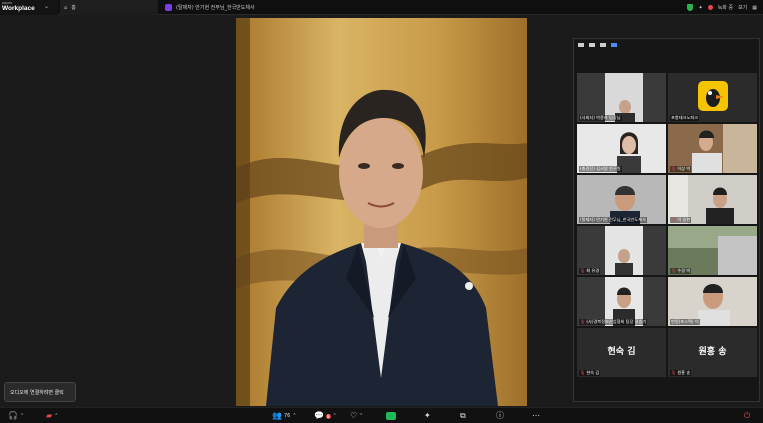 Image resolution: width=763 pixels, height=423 pixels. I want to click on audio-button: 🎧 ⌃, so click(16, 416).